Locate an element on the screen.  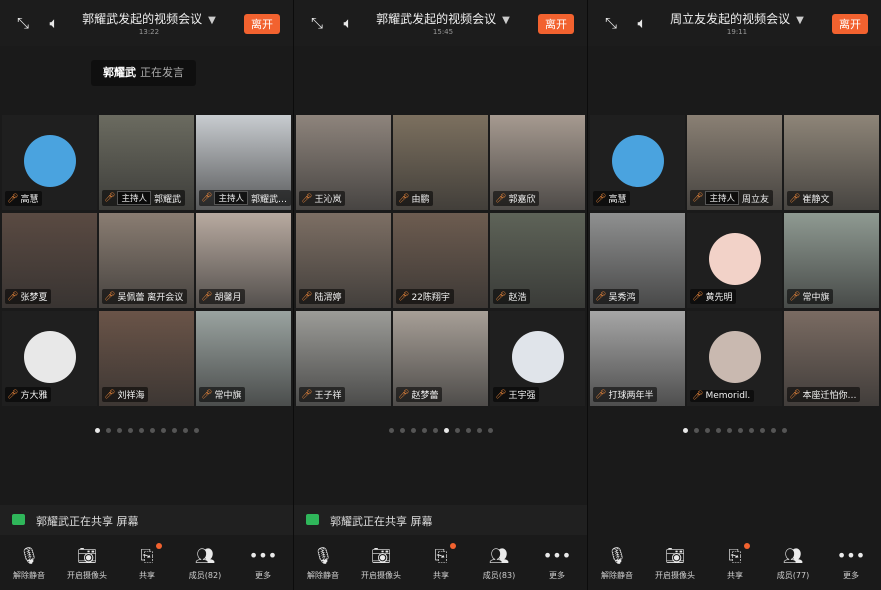
participant-tile: 🎤︎ Memoridl. is located at coordinates (734, 358).